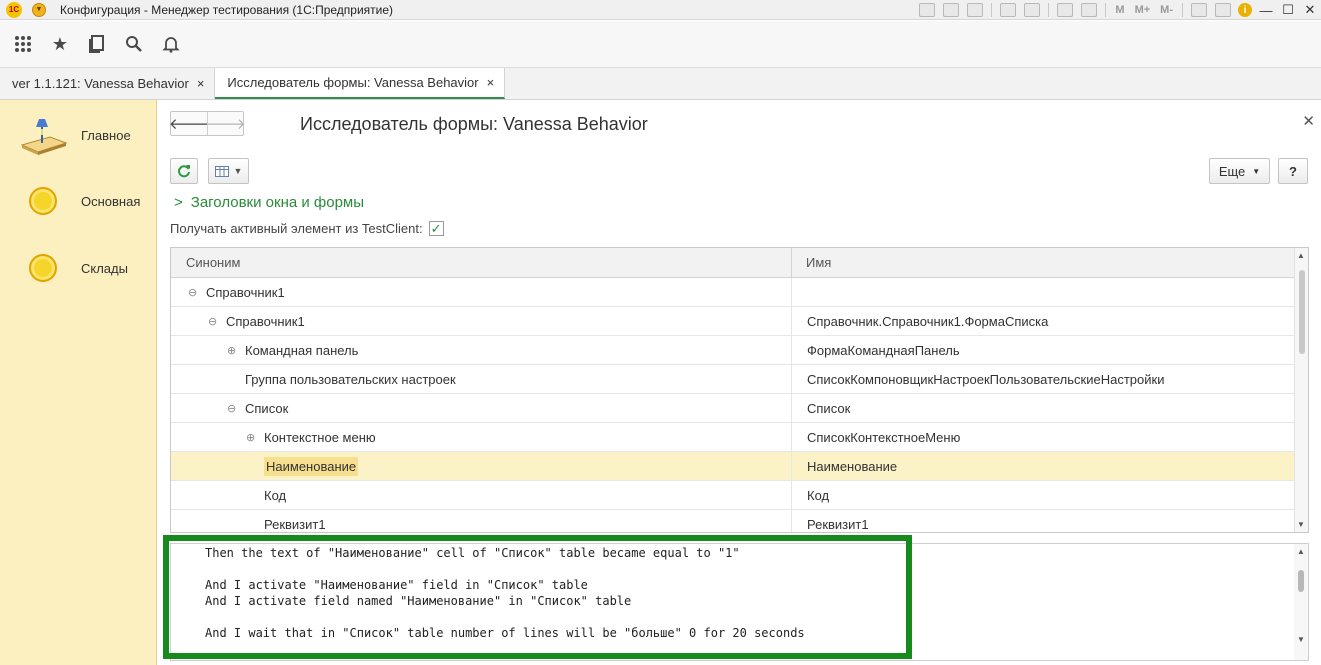  I want to click on group-header-window-titles: > Заголовки окна и формы, so click(269, 202).